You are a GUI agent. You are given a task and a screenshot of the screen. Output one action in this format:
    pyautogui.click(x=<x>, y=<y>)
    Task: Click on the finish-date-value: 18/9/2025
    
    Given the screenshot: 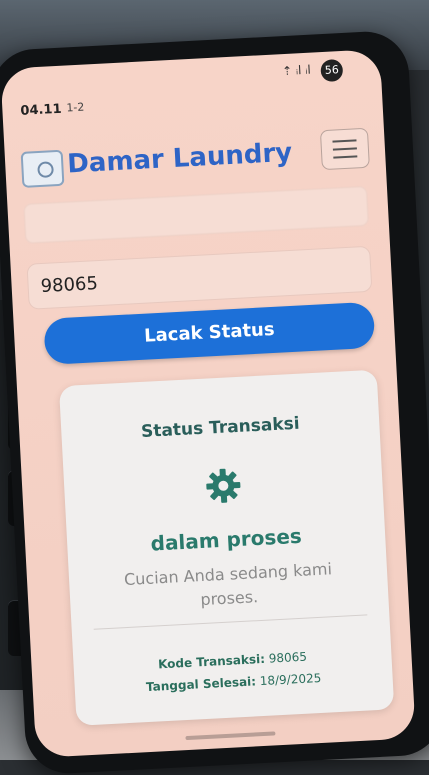 What is the action you would take?
    pyautogui.click(x=290, y=679)
    